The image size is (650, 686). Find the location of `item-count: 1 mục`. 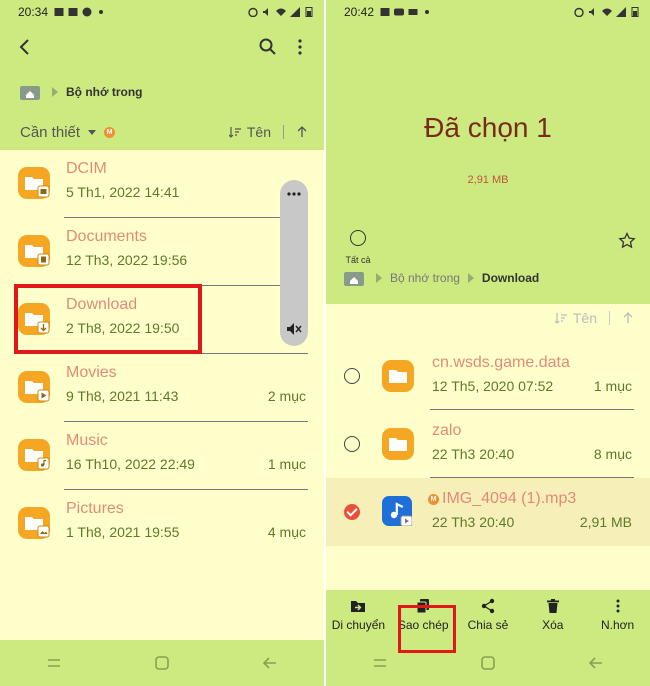

item-count: 1 mục is located at coordinates (612, 386).